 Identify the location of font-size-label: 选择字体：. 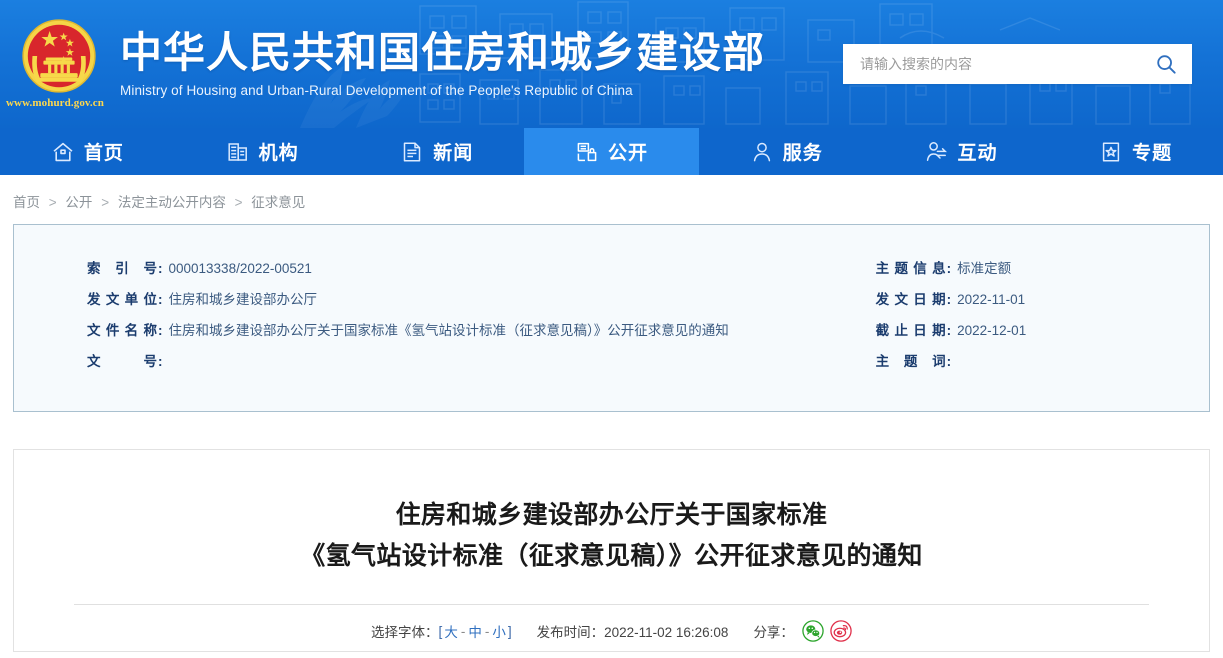
(405, 632).